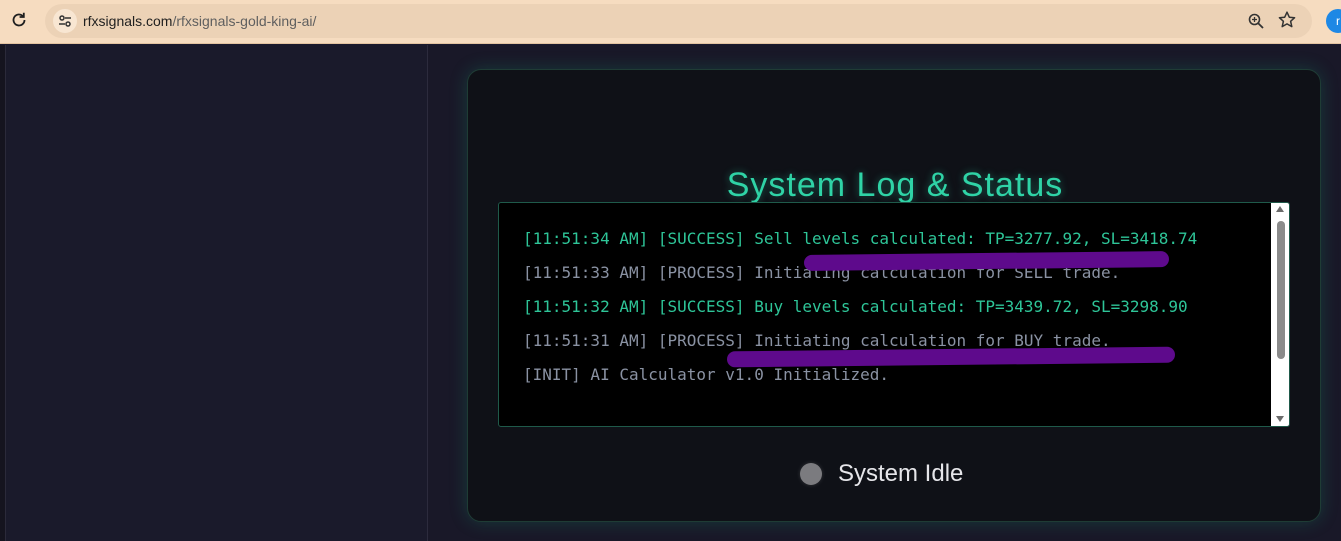 This screenshot has height=541, width=1341. I want to click on status-label: System Idle, so click(901, 473).